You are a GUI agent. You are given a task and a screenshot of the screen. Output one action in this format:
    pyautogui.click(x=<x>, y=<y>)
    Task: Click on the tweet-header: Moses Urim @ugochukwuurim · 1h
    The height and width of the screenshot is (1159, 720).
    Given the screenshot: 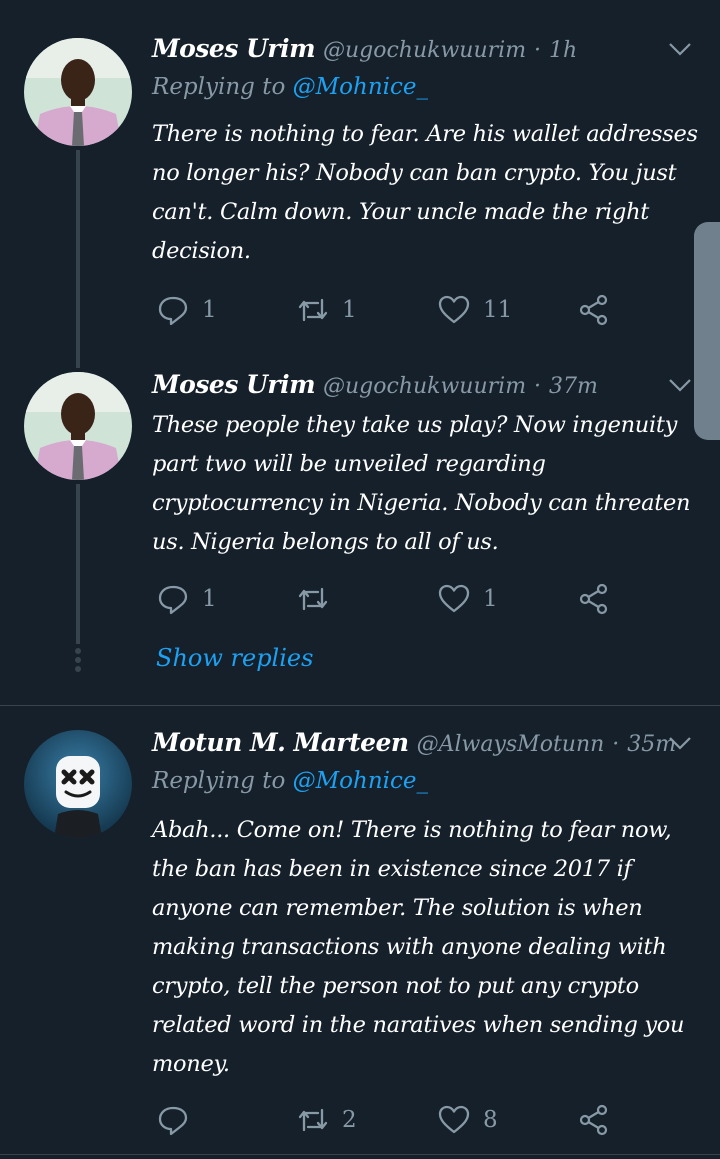 What is the action you would take?
    pyautogui.click(x=401, y=50)
    